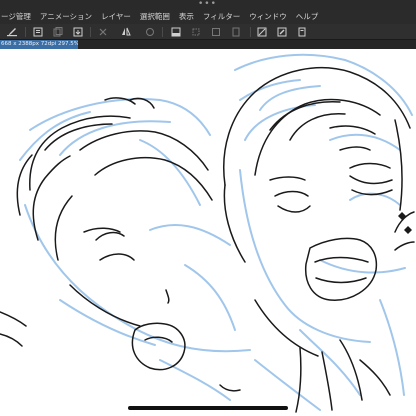 The height and width of the screenshot is (416, 416). Describe the element at coordinates (126, 32) in the screenshot. I see `flip-horizontal-icon` at that location.